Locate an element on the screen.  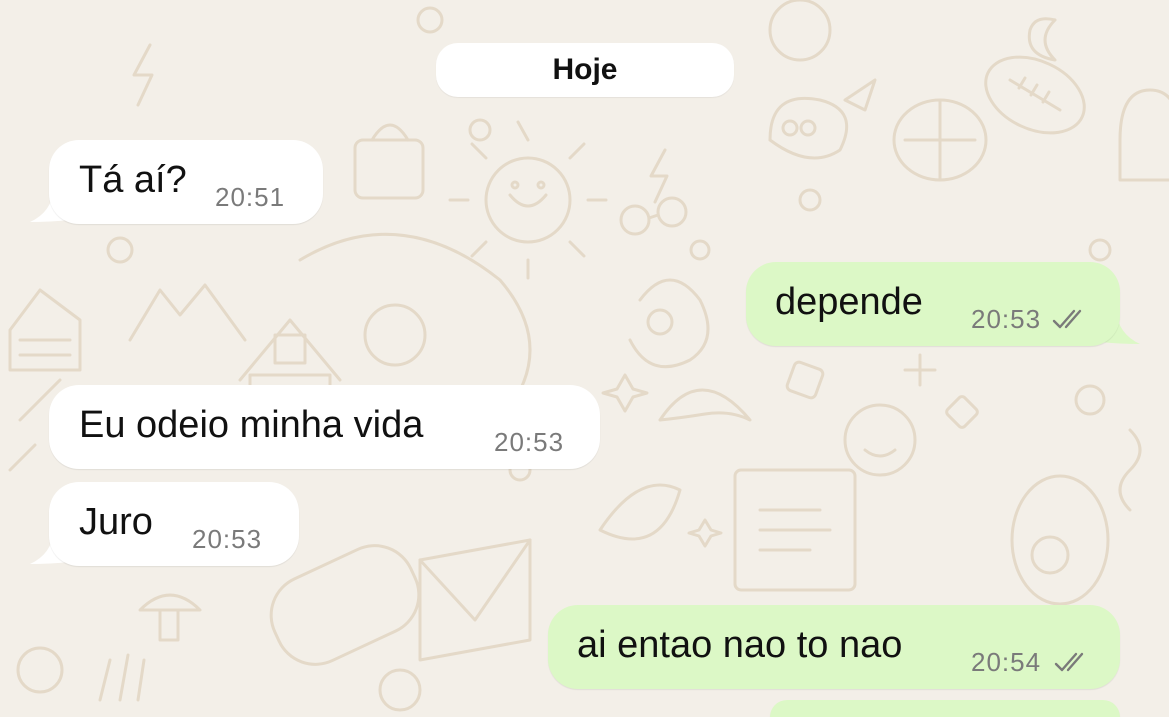
message-bubble-incoming: Eu odeio minha vida 20:53 is located at coordinates (324, 427).